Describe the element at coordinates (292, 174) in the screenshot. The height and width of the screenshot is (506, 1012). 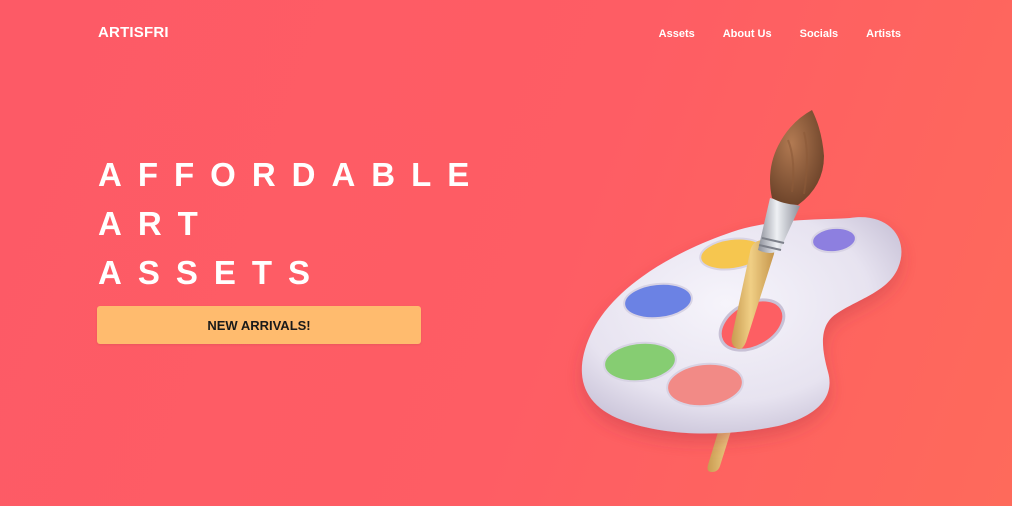
I see `hero-title-line-1: AFFORDABLE` at that location.